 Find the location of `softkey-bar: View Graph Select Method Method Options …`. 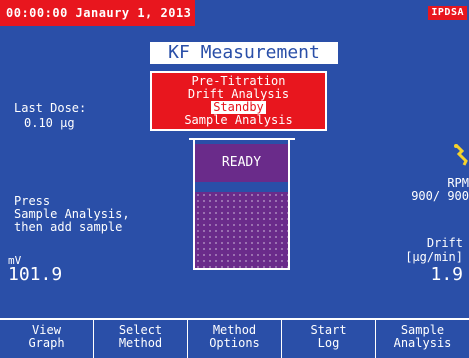

softkey-bar: View Graph Select Method Method Options … is located at coordinates (234, 338).